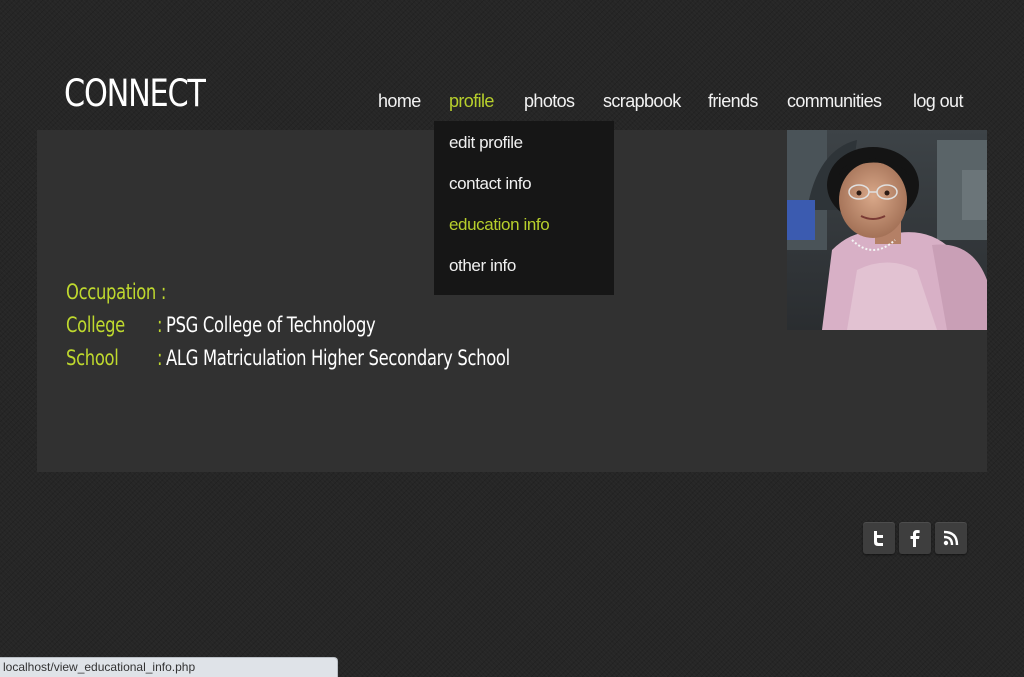 The height and width of the screenshot is (677, 1024). I want to click on menu-contact-info: contact info, so click(490, 184).